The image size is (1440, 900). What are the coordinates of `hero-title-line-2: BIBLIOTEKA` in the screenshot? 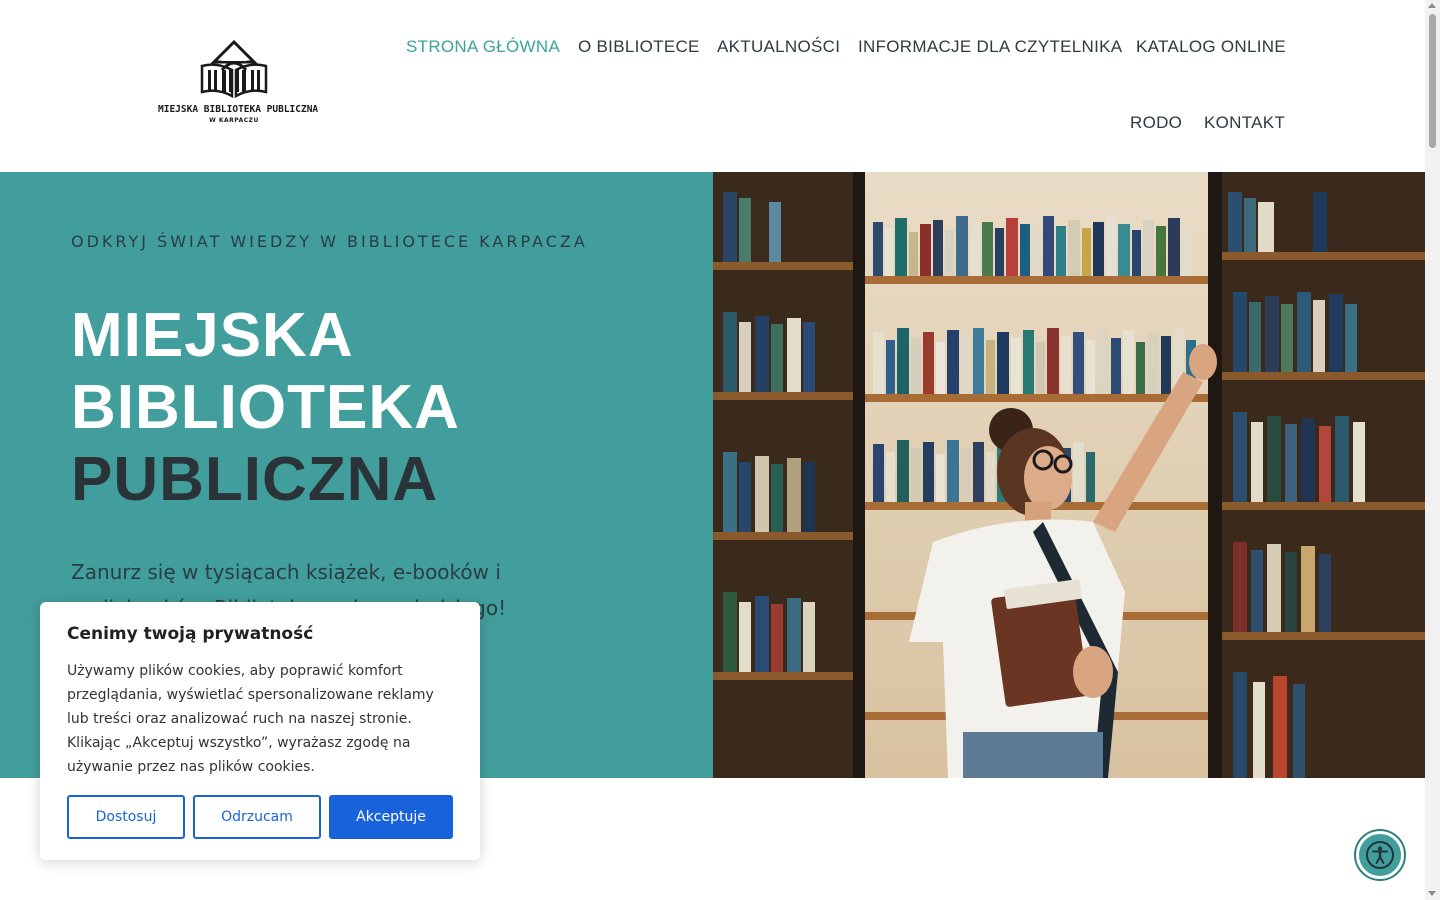 It's located at (265, 407).